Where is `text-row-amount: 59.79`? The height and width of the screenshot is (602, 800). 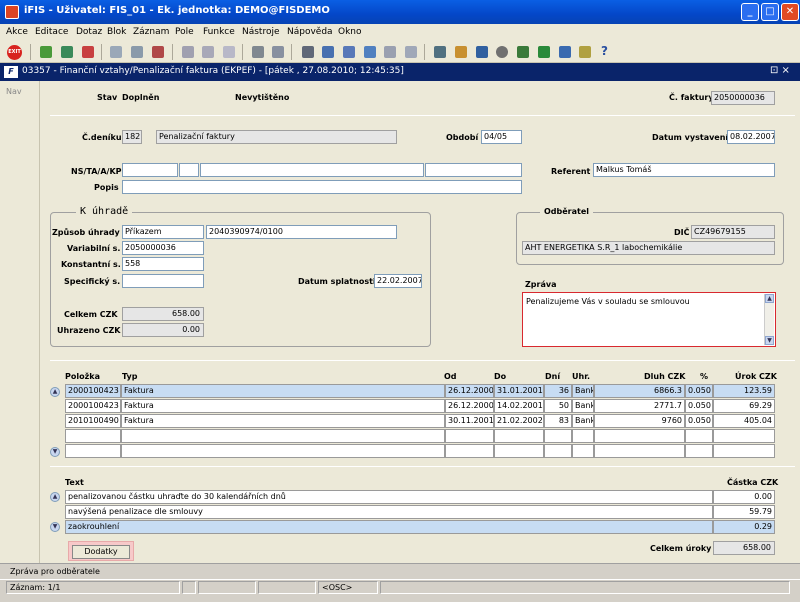
text-row-amount: 59.79 is located at coordinates (744, 512).